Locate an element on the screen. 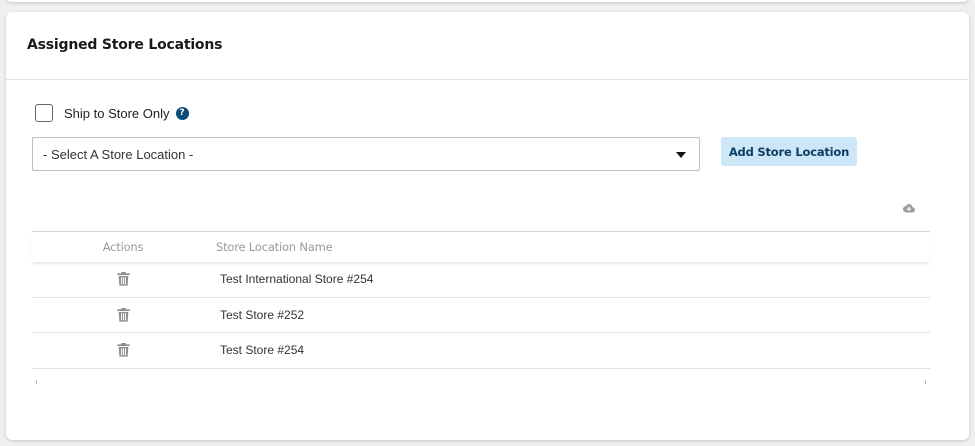 This screenshot has width=975, height=446. table-row: Test Store #254 is located at coordinates (481, 351).